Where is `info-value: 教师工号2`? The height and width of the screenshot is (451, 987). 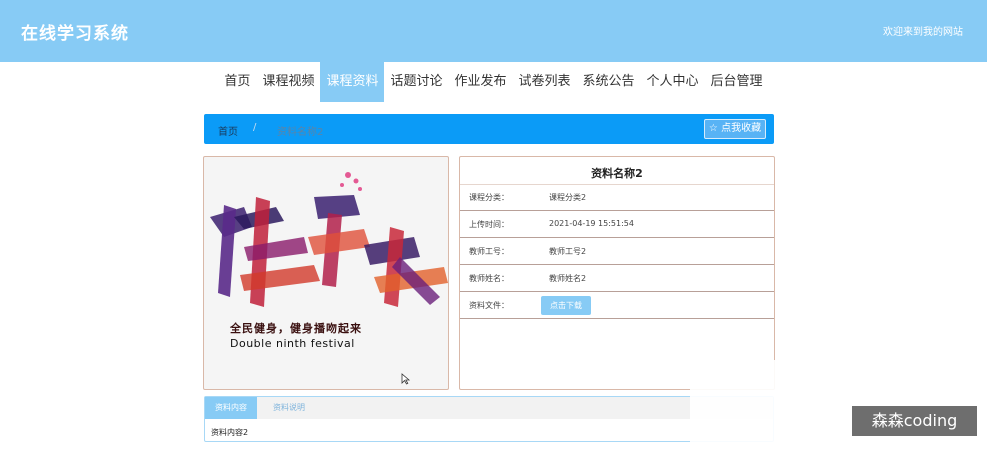
info-value: 教师工号2 is located at coordinates (568, 251).